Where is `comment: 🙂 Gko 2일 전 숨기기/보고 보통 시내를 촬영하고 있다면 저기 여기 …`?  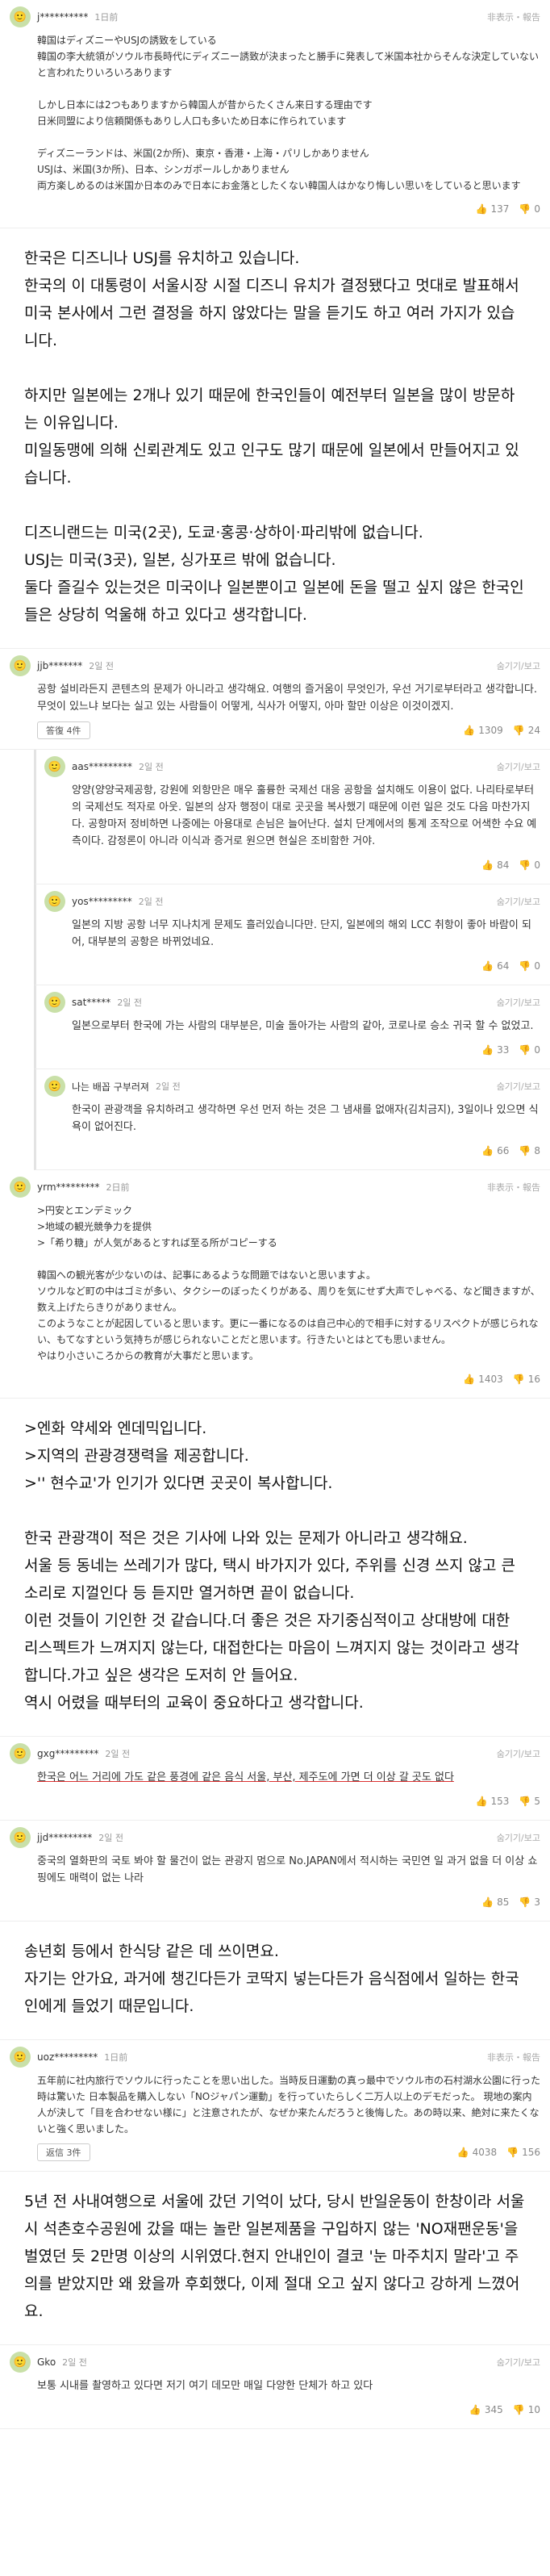 comment: 🙂 Gko 2일 전 숨기기/보고 보통 시내를 촬영하고 있다면 저기 여기 … is located at coordinates (275, 2387).